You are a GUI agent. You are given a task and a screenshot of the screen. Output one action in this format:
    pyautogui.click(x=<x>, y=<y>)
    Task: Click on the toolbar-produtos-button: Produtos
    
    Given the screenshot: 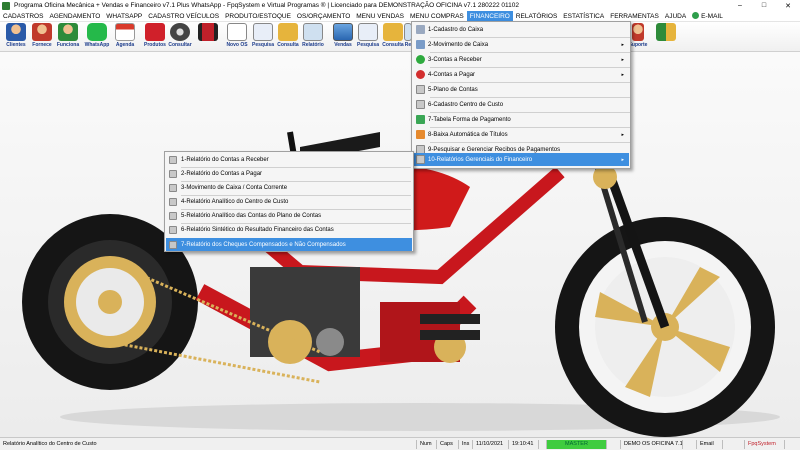 What is the action you would take?
    pyautogui.click(x=155, y=37)
    